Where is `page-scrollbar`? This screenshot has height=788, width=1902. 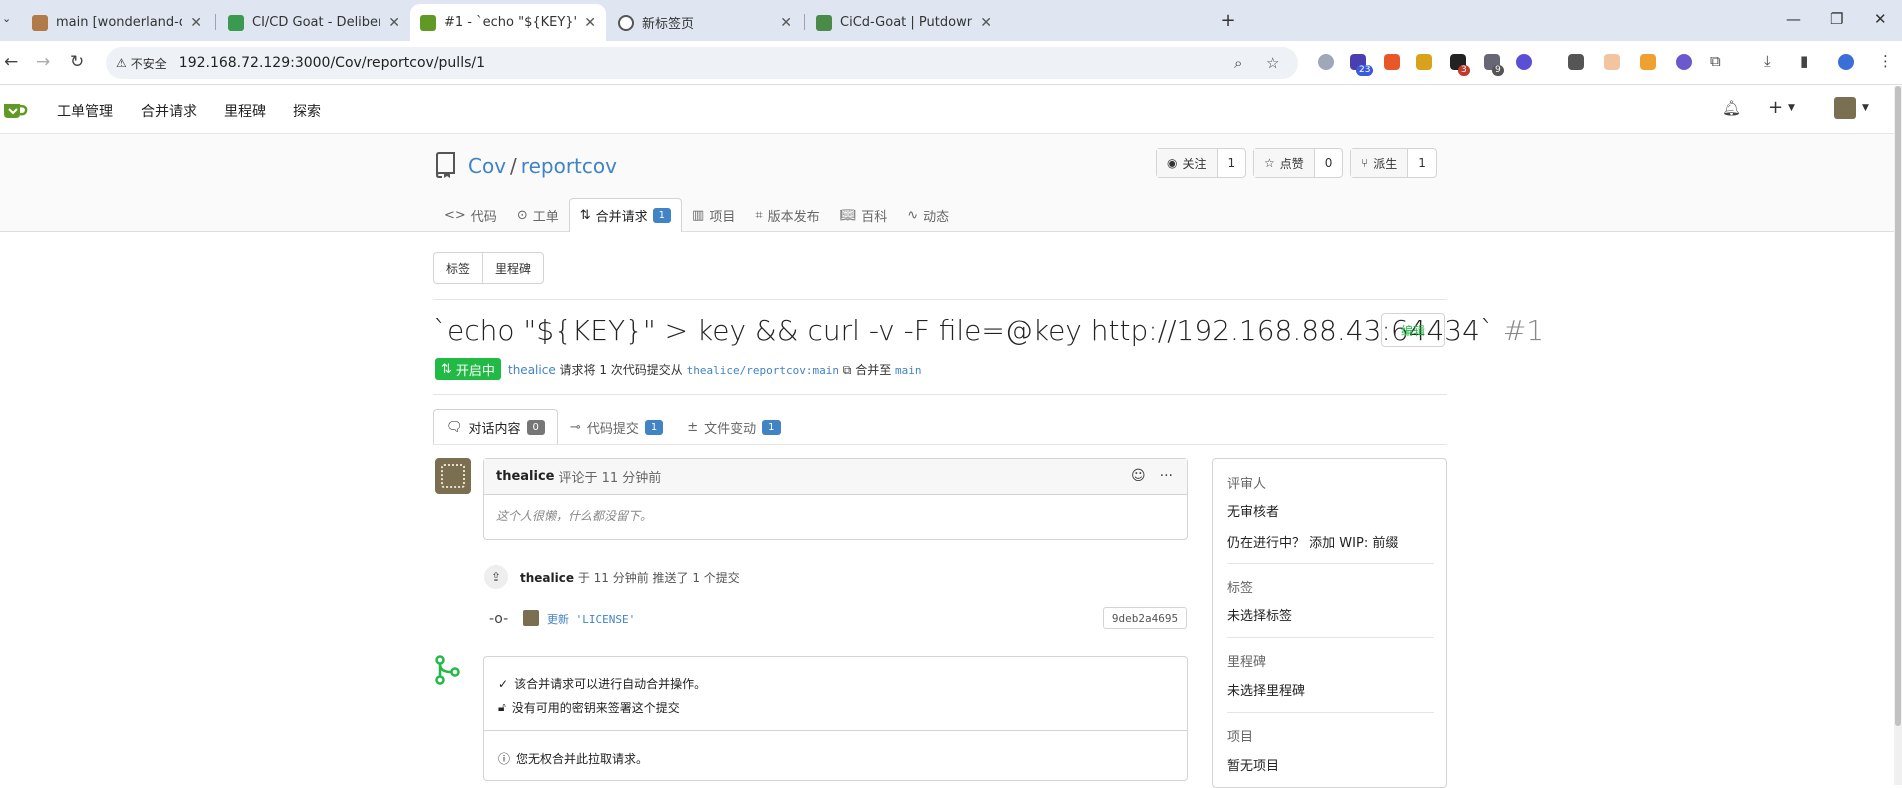
page-scrollbar is located at coordinates (1898, 435).